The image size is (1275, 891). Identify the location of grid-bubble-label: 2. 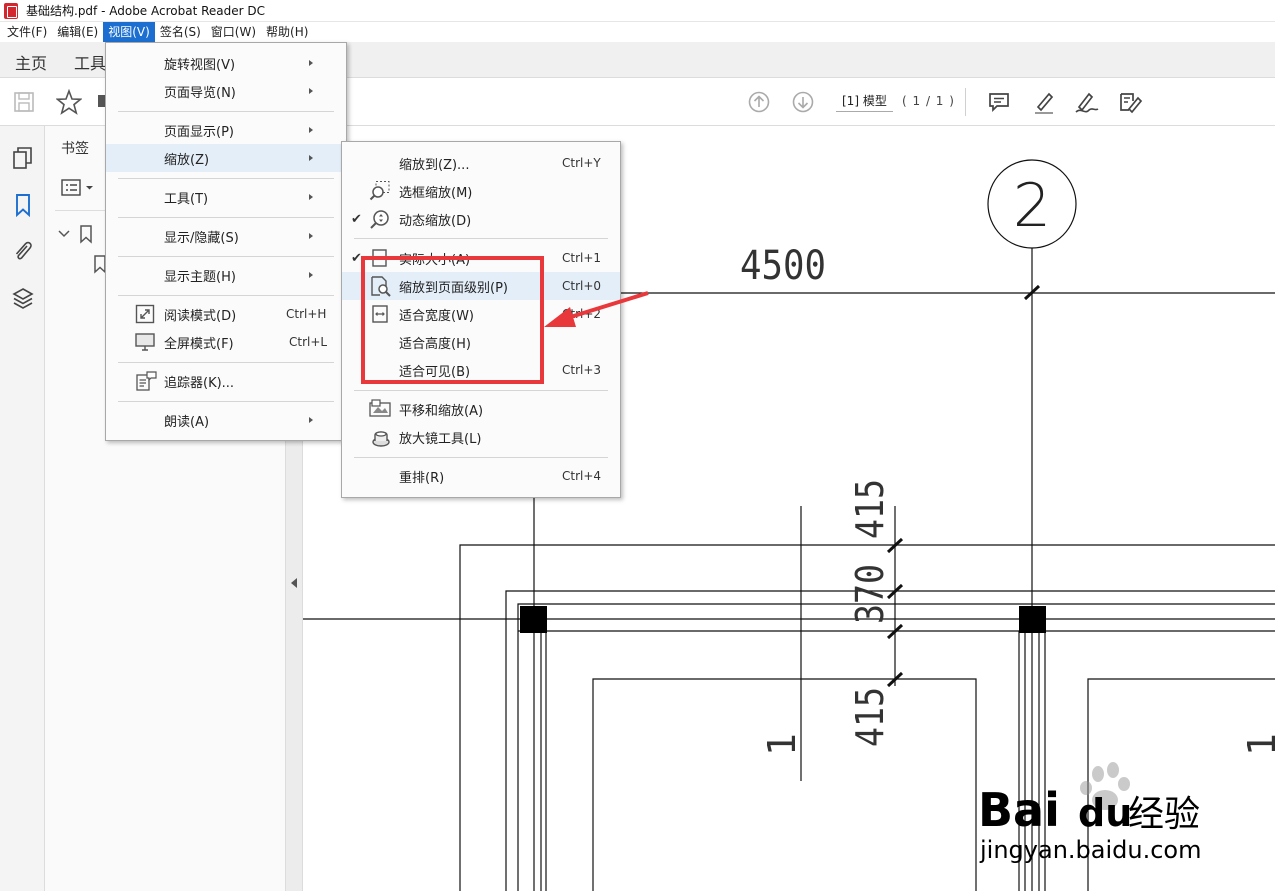
(1032, 206).